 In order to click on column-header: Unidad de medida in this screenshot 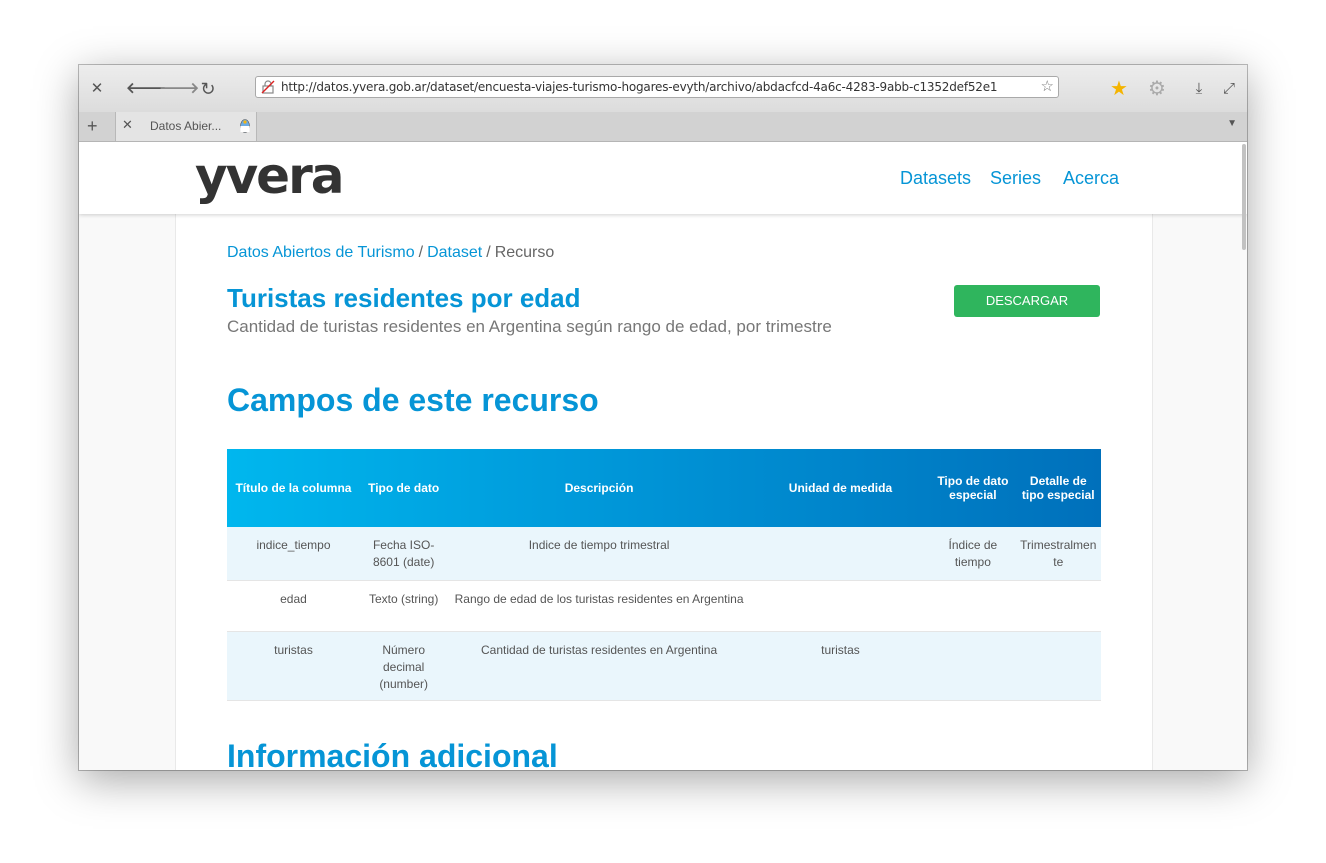, I will do `click(840, 488)`.